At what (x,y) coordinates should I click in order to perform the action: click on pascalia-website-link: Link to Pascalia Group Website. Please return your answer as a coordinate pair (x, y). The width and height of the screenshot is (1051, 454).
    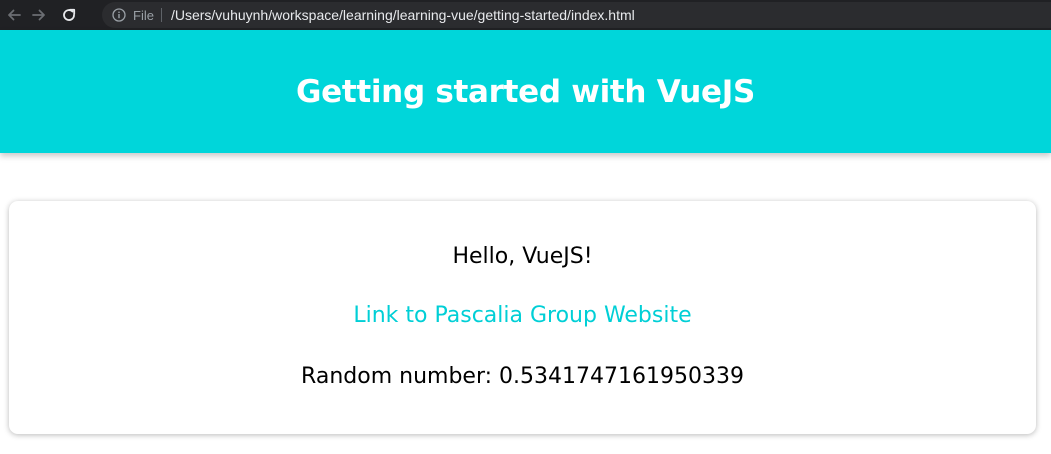
    Looking at the image, I should click on (522, 315).